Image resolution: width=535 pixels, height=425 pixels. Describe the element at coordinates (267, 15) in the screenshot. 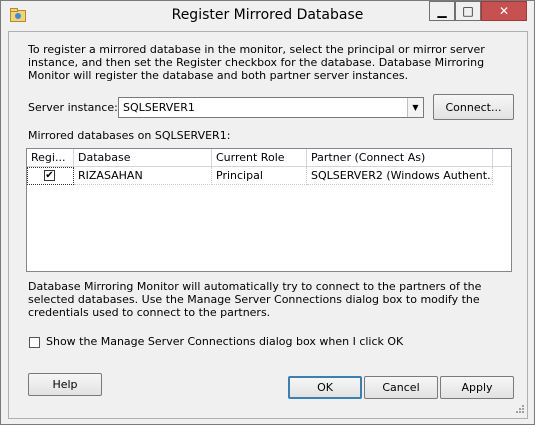

I see `title-bar: Register Mirrored Database ▁ □ ✕` at that location.